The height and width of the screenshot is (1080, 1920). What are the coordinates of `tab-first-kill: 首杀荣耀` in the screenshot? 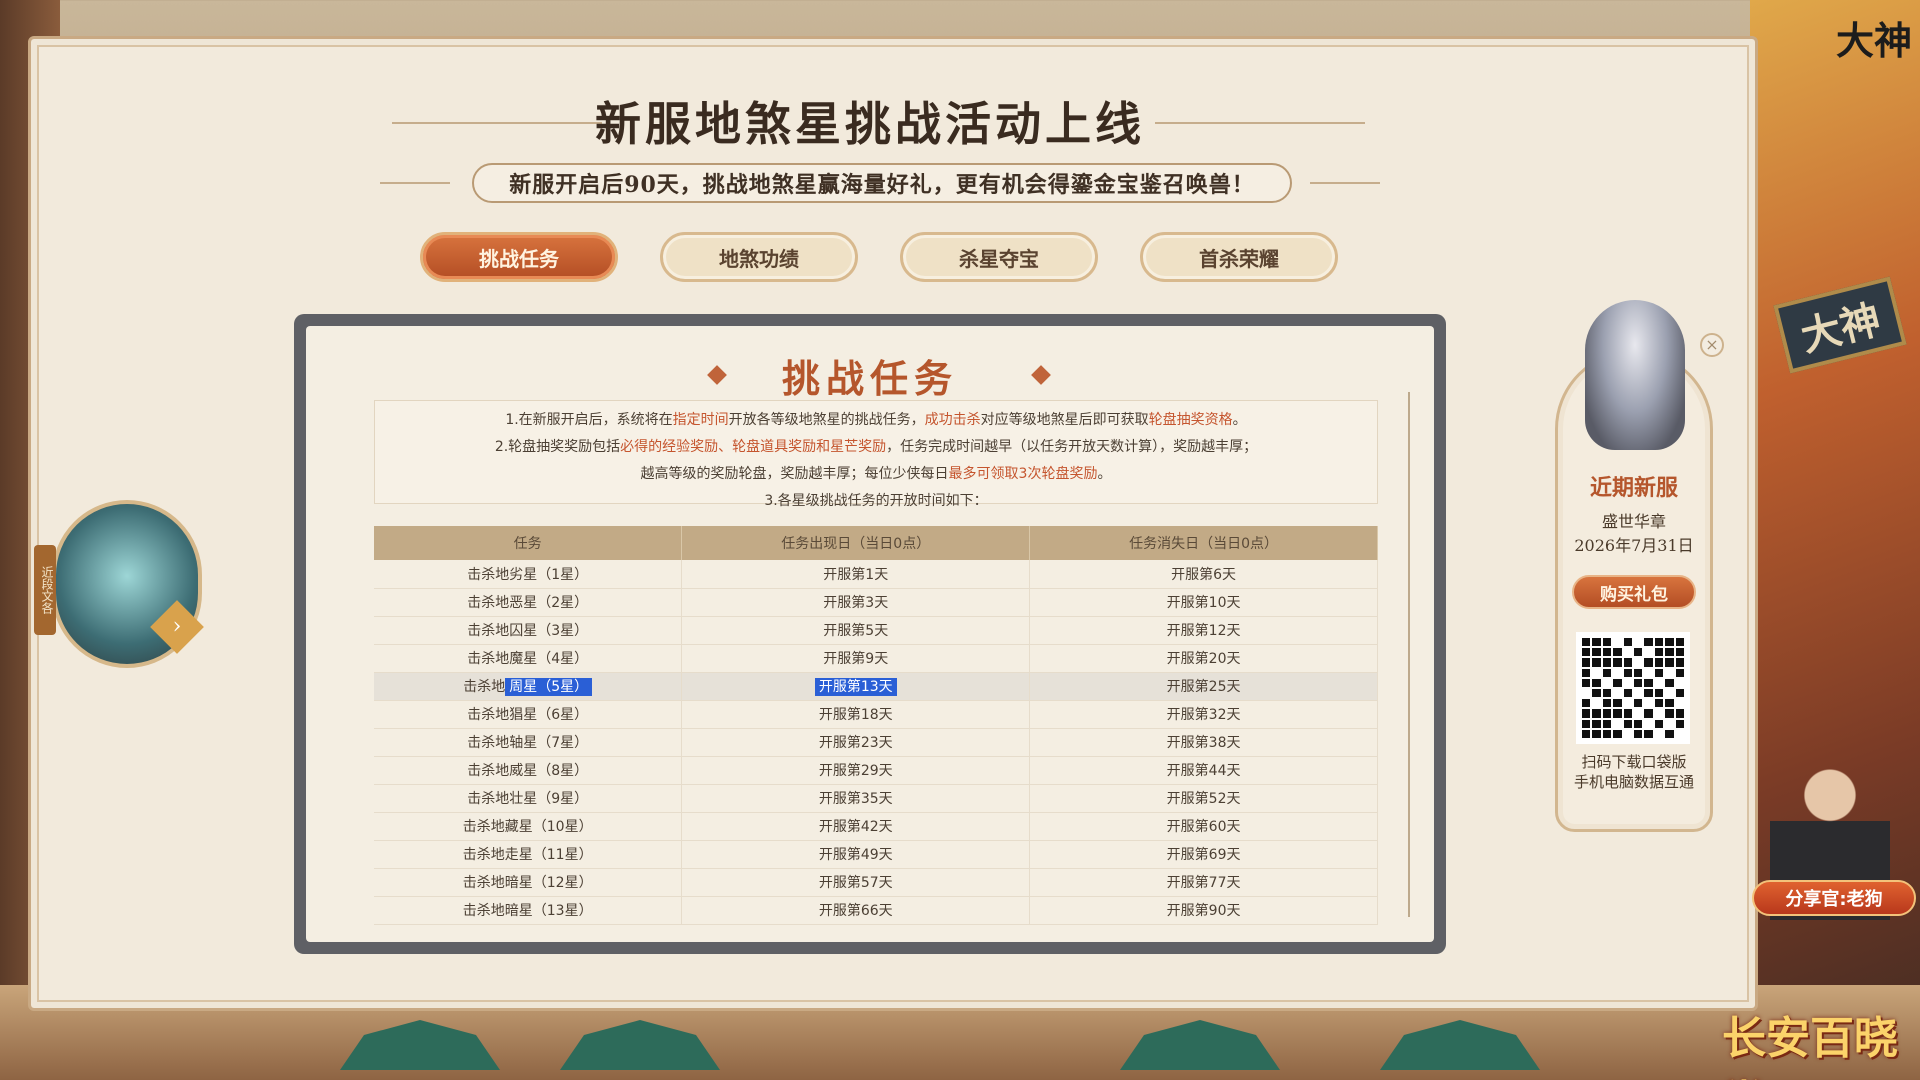 It's located at (1239, 257).